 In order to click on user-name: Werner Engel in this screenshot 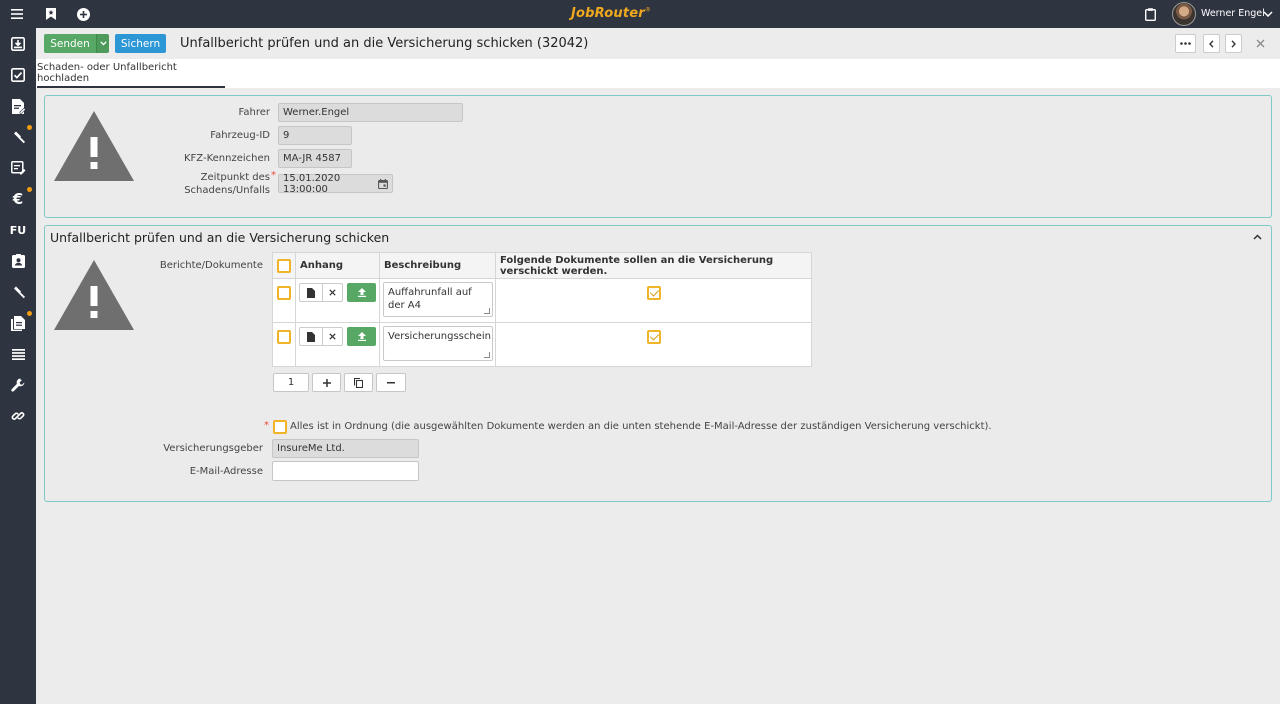, I will do `click(1233, 13)`.